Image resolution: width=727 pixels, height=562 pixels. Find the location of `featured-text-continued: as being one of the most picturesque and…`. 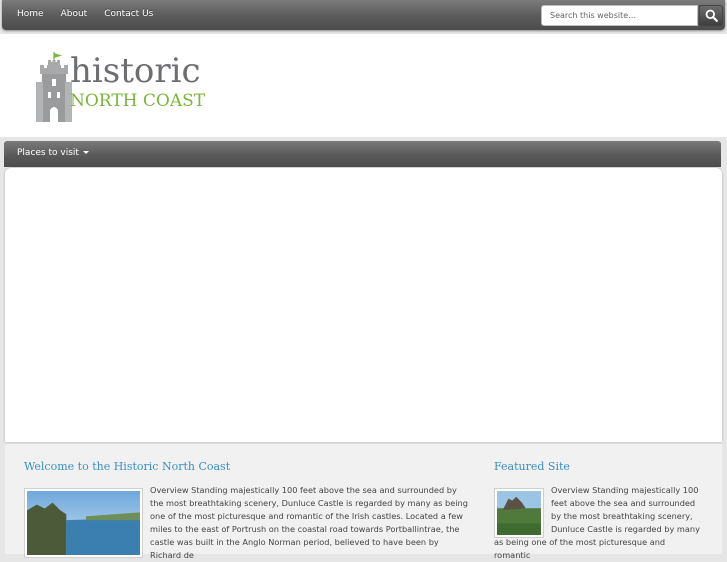

featured-text-continued: as being one of the most picturesque and… is located at coordinates (580, 548).